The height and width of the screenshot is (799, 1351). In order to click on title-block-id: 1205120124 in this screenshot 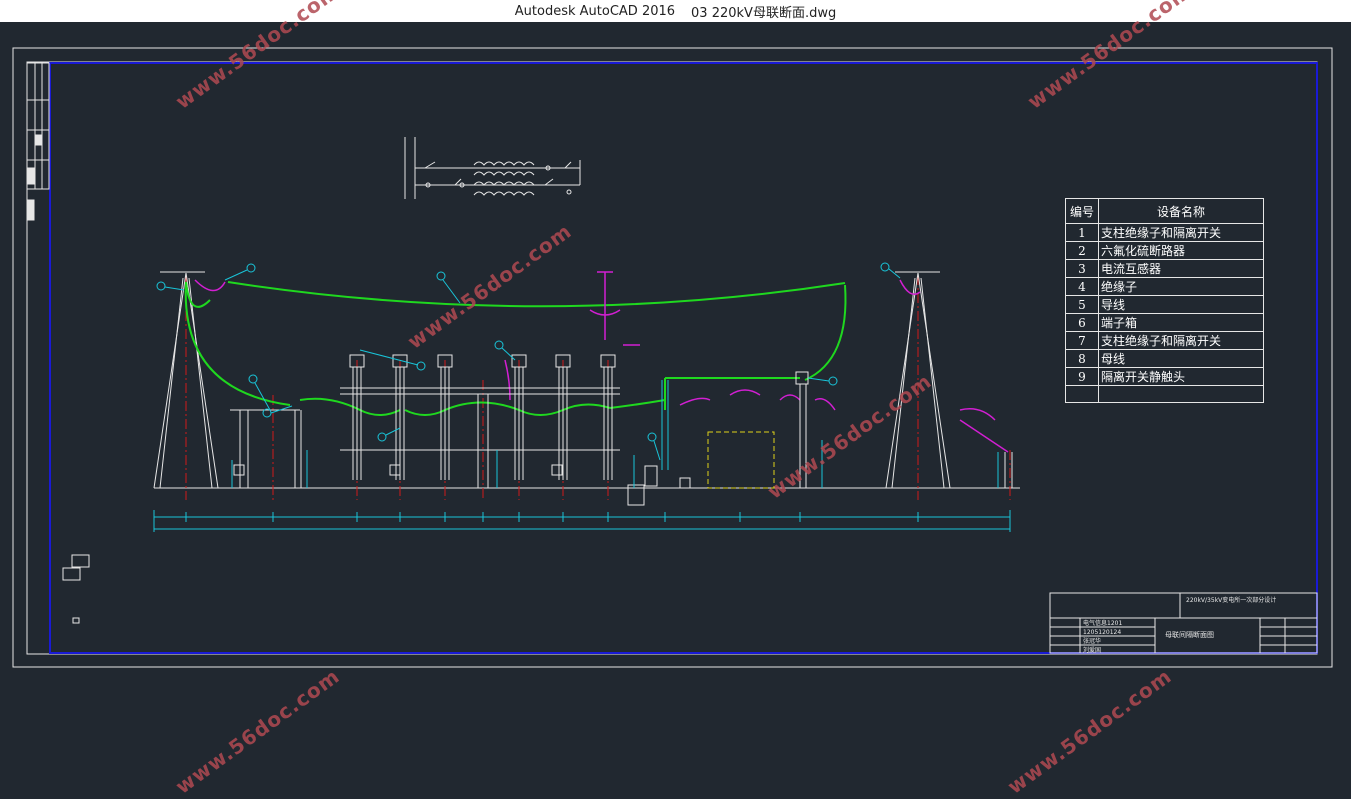, I will do `click(1102, 632)`.